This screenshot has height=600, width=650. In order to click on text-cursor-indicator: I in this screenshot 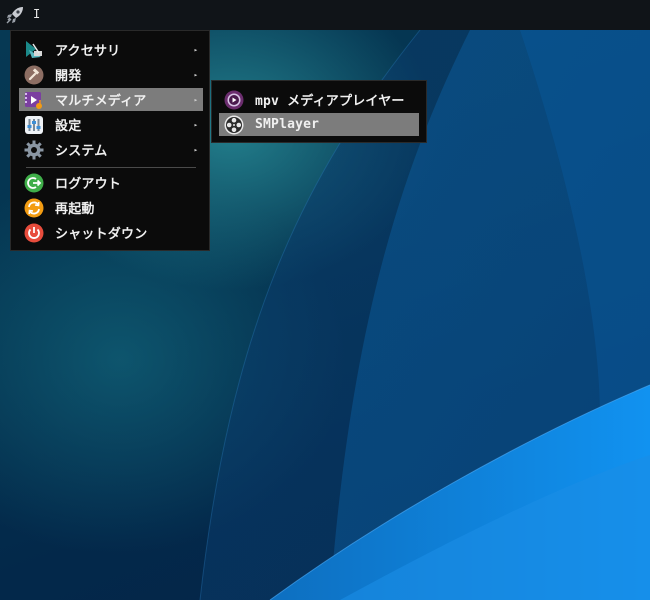, I will do `click(37, 14)`.